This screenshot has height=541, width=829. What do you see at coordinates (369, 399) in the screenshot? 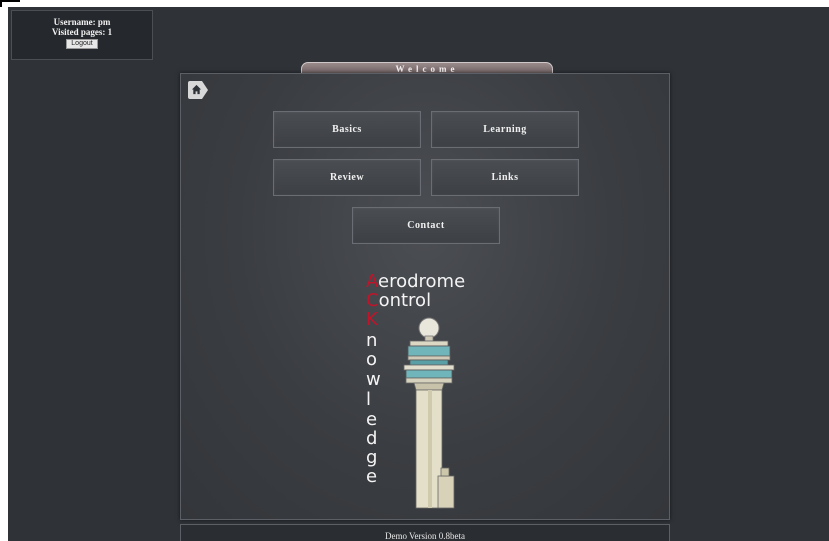
I see `logo-letter: l` at bounding box center [369, 399].